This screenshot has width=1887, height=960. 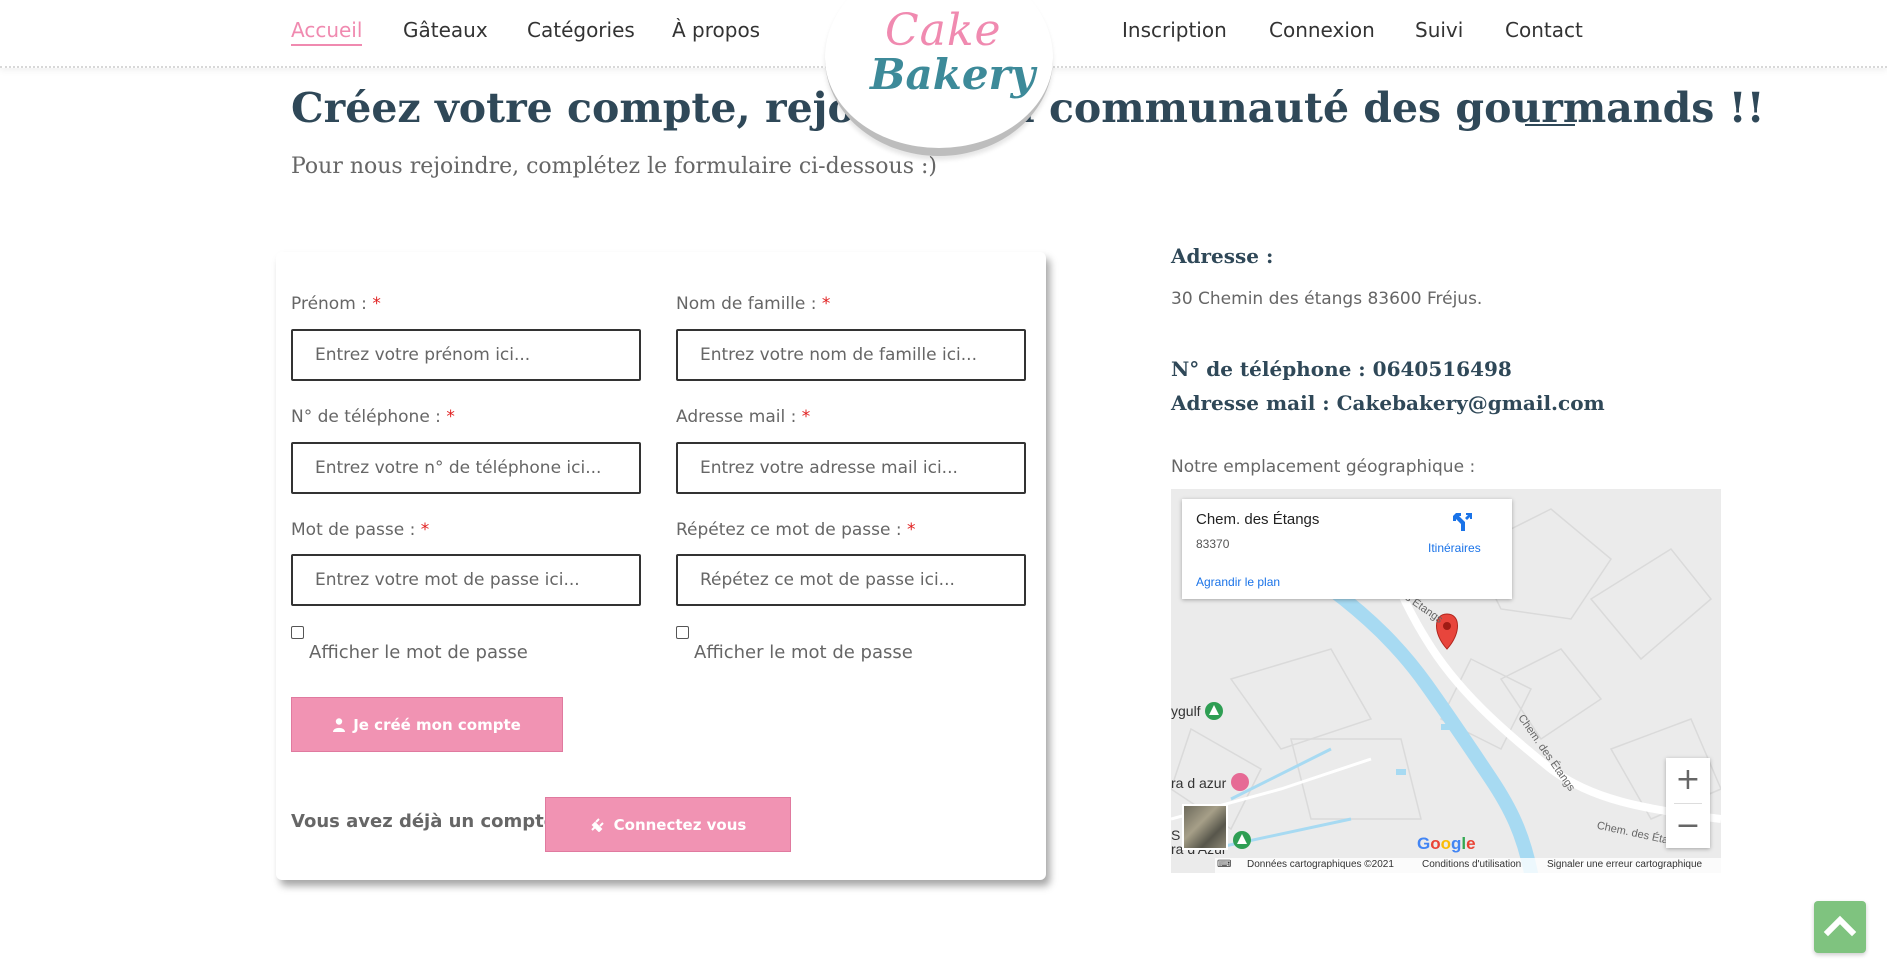 I want to click on email-line: Adresse mail : Cakebakery@gmail.com, so click(x=1388, y=403).